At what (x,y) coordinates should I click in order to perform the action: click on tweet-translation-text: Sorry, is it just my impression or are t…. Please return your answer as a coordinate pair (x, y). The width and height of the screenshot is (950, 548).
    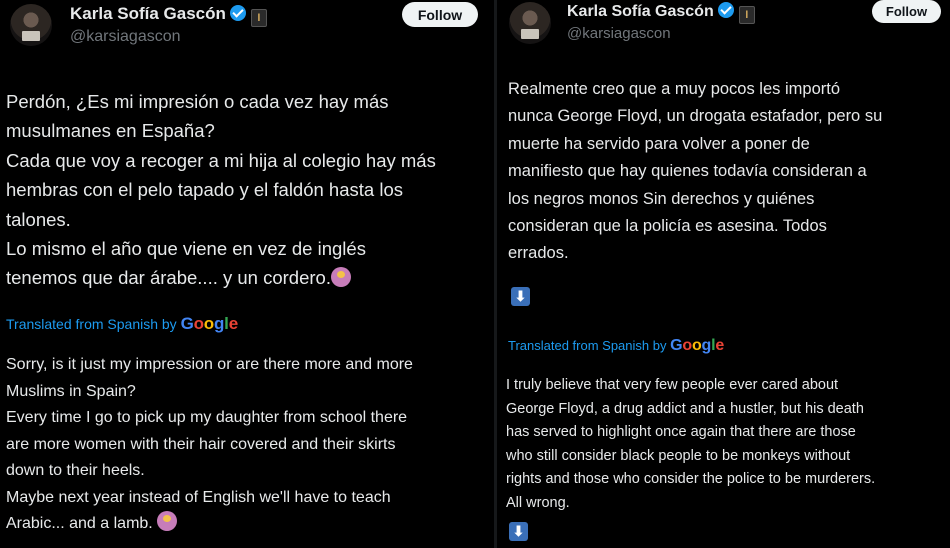
    Looking at the image, I should click on (209, 444).